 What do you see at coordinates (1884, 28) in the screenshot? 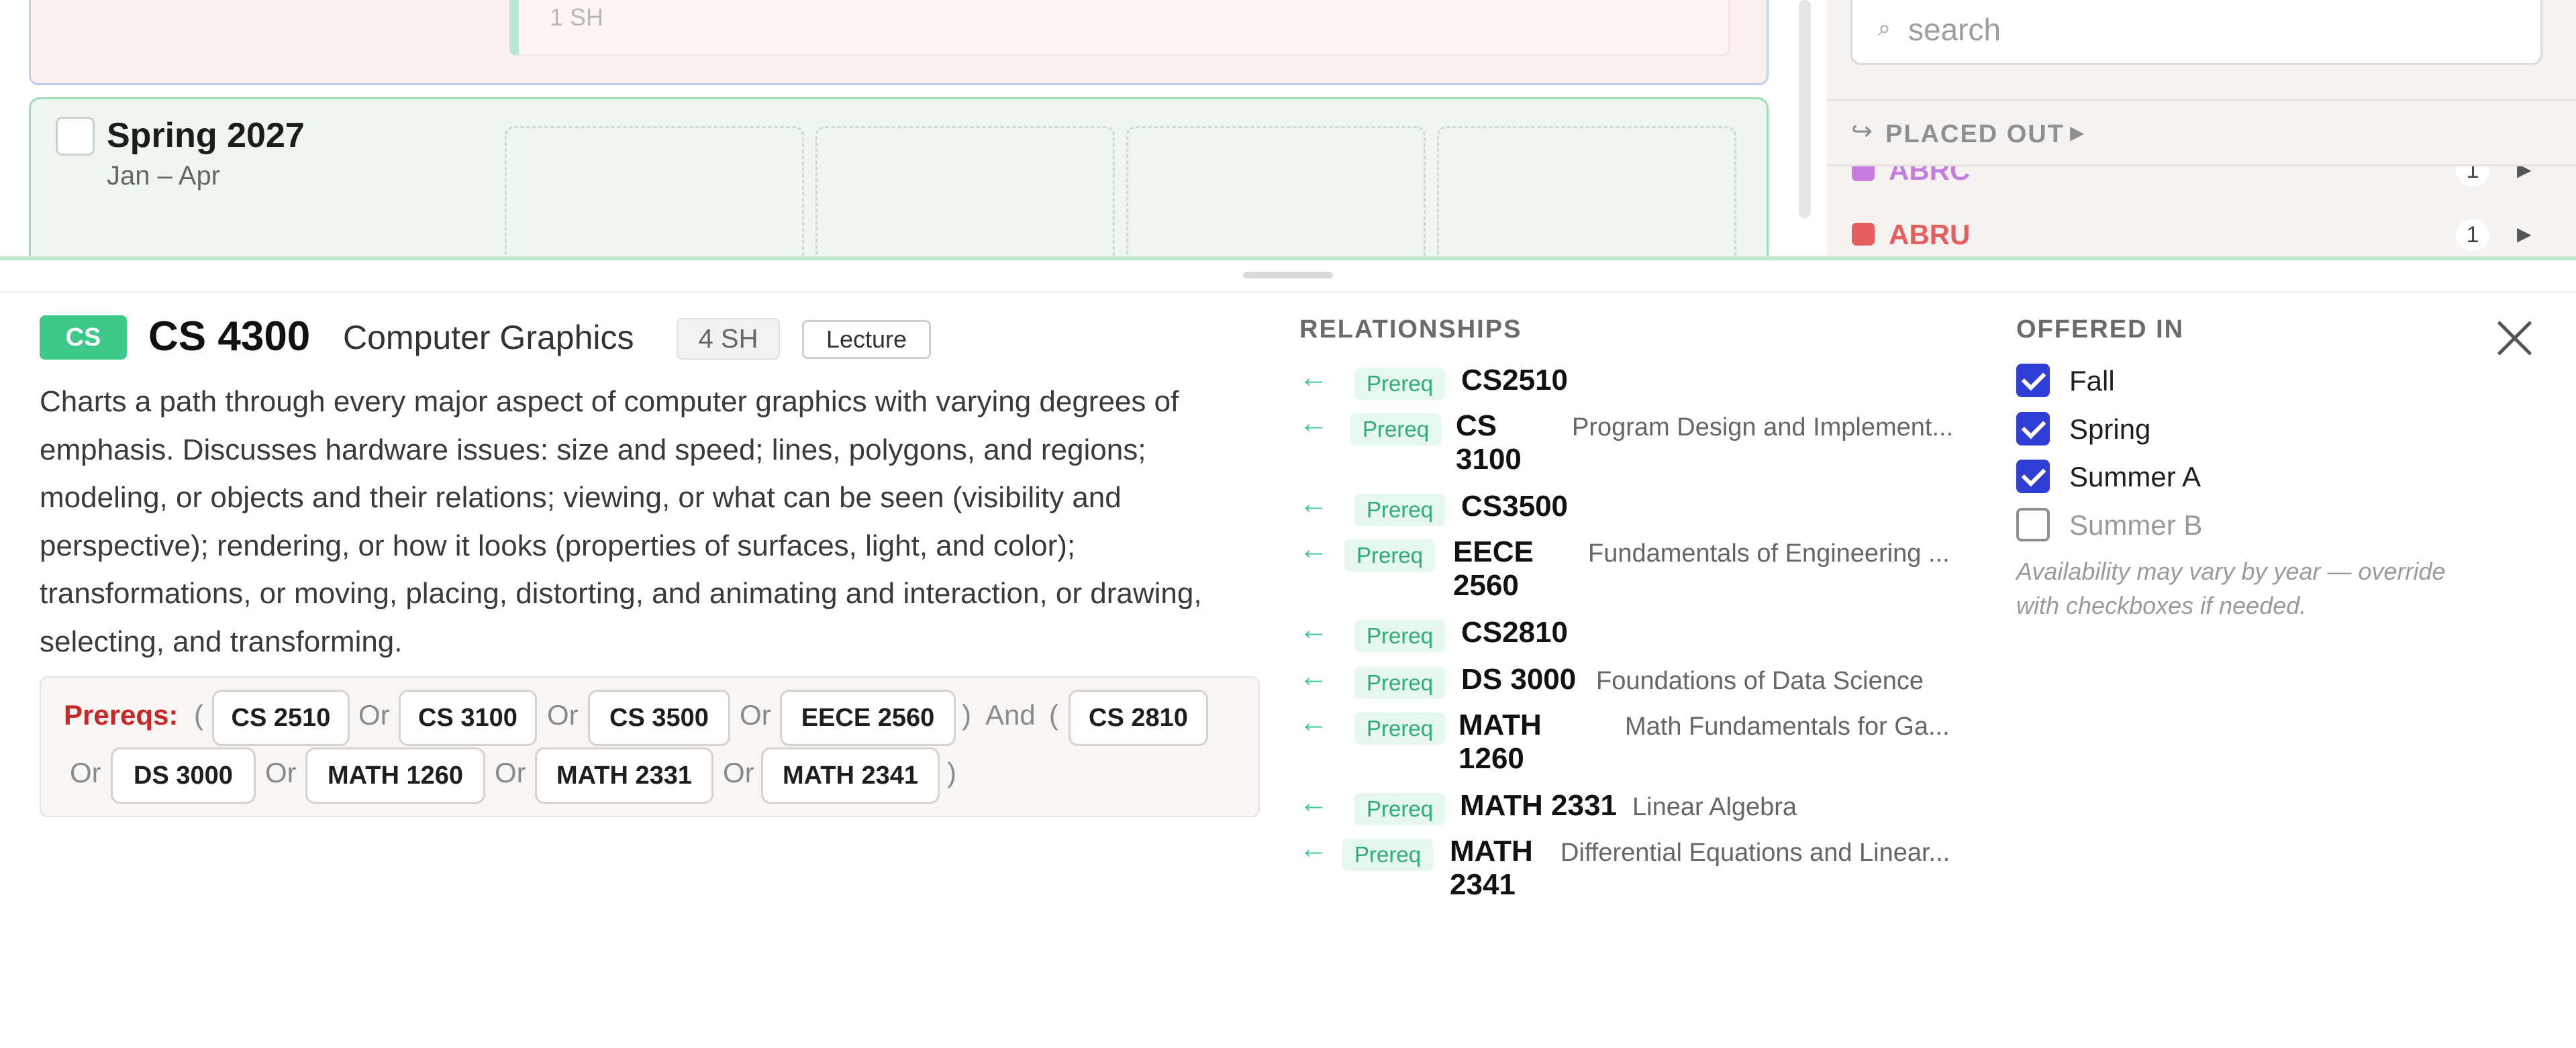
I see `search-icon: ⌕` at bounding box center [1884, 28].